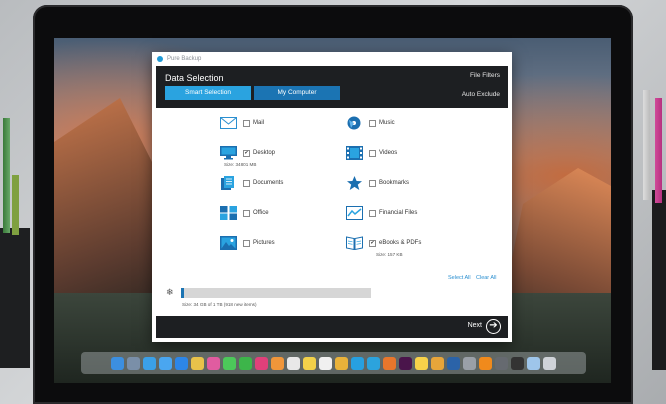 Image resolution: width=666 pixels, height=404 pixels. Describe the element at coordinates (659, 280) in the screenshot. I see `pencil-cup-right` at that location.